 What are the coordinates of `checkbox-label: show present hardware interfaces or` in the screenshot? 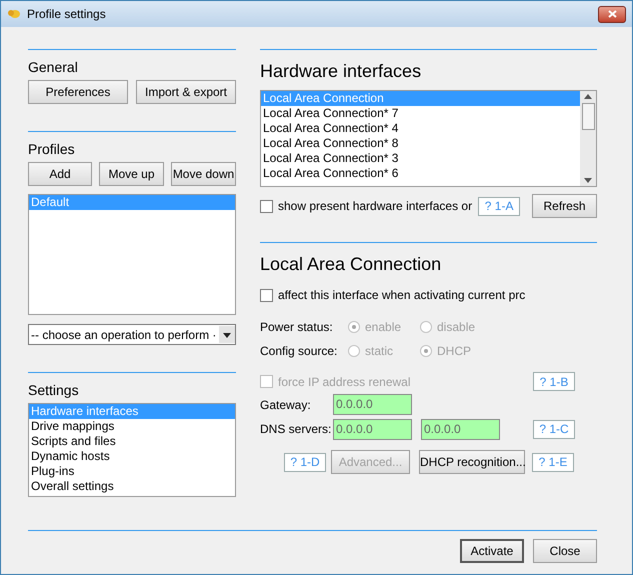 It's located at (375, 206).